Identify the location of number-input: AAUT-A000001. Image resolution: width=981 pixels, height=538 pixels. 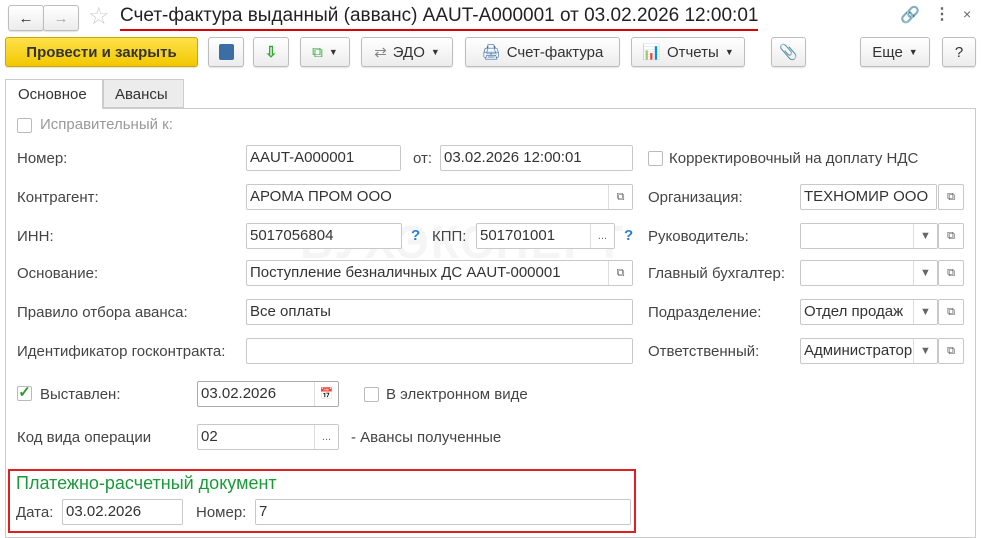
(323, 158).